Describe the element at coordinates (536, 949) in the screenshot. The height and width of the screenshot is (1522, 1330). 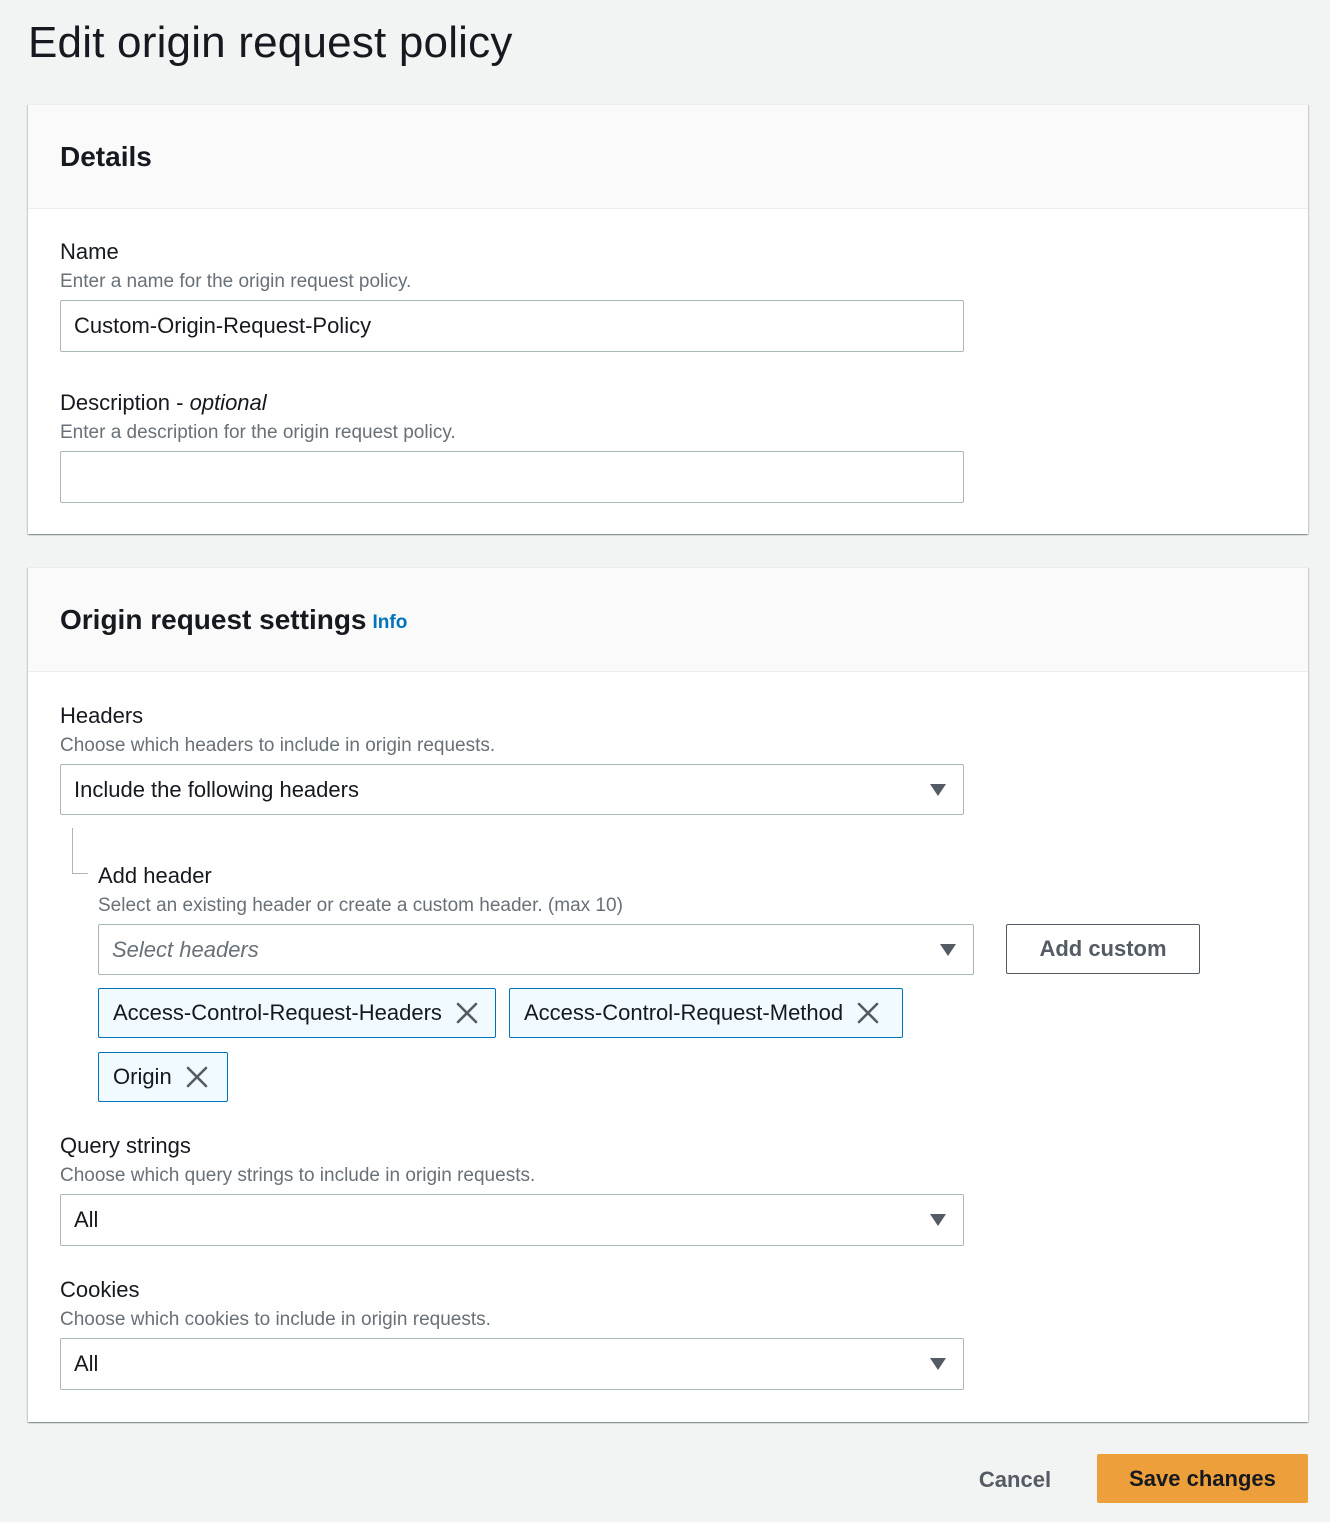
I see `select-headers-dropdown: Select headers` at that location.